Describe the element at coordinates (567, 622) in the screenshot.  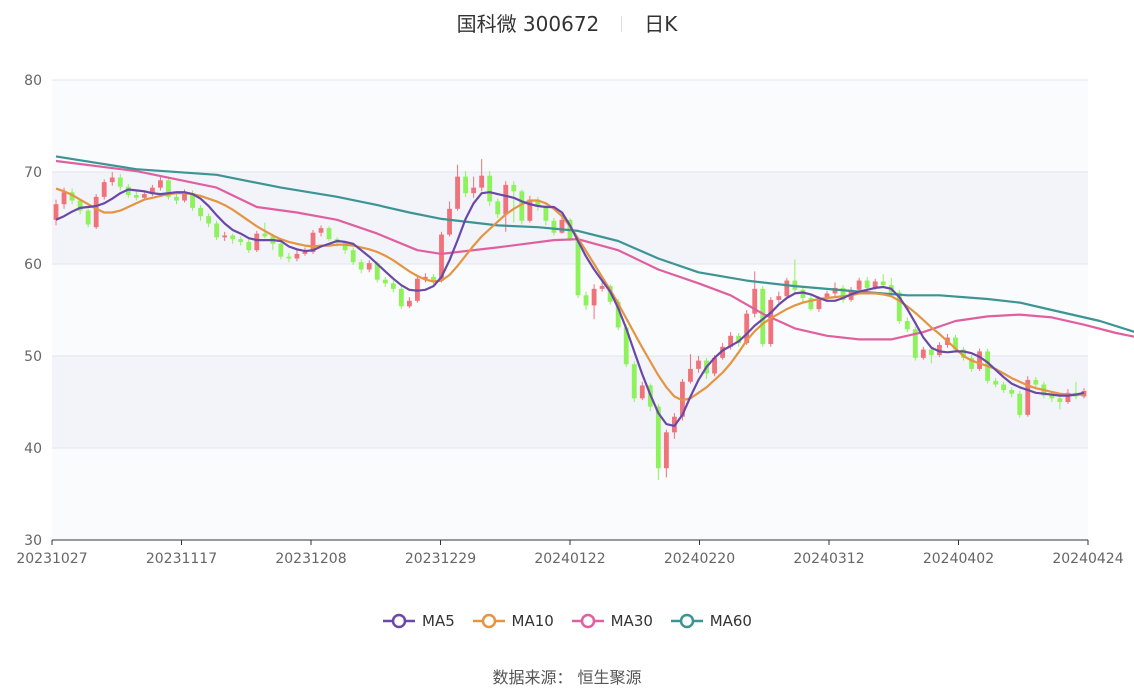
I see `legend: MA5 MA10 MA30 MA60` at that location.